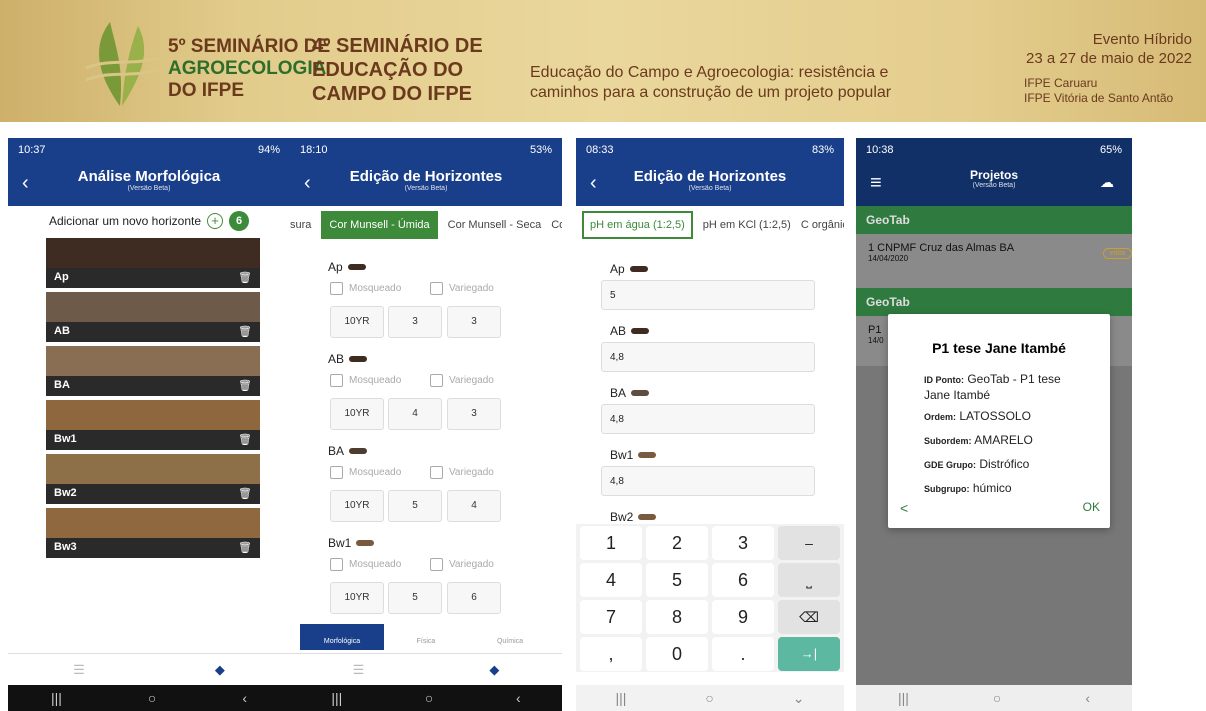  I want to click on horizon-card: Bw1 🗑, so click(153, 425).